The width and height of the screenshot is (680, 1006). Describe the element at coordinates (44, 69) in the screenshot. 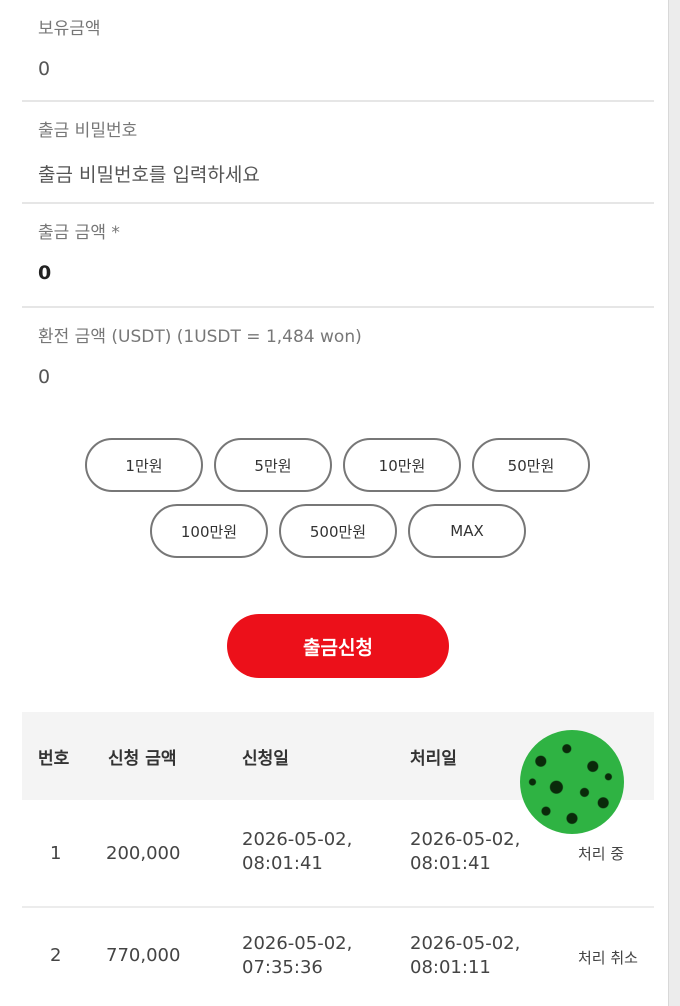

I see `holding-amount-value: 0` at that location.